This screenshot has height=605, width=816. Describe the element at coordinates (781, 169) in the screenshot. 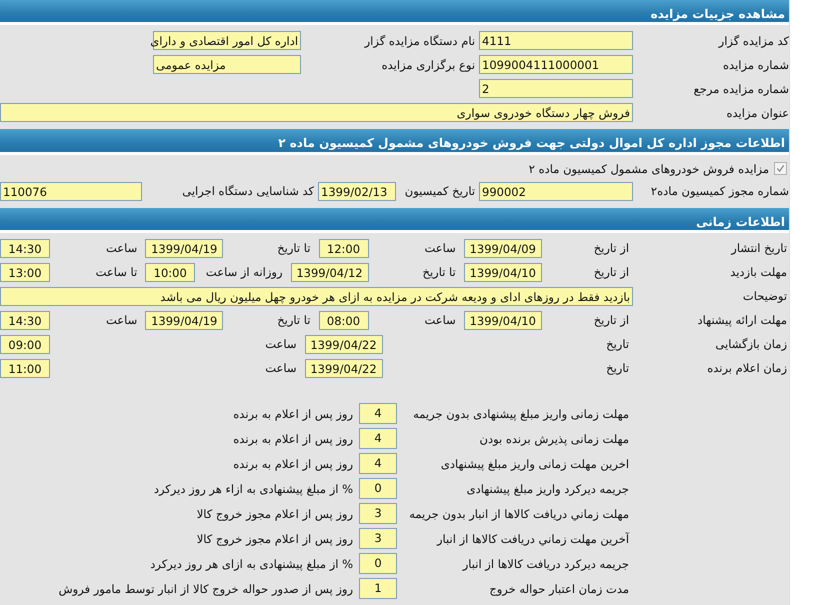

I see `checkbox` at that location.